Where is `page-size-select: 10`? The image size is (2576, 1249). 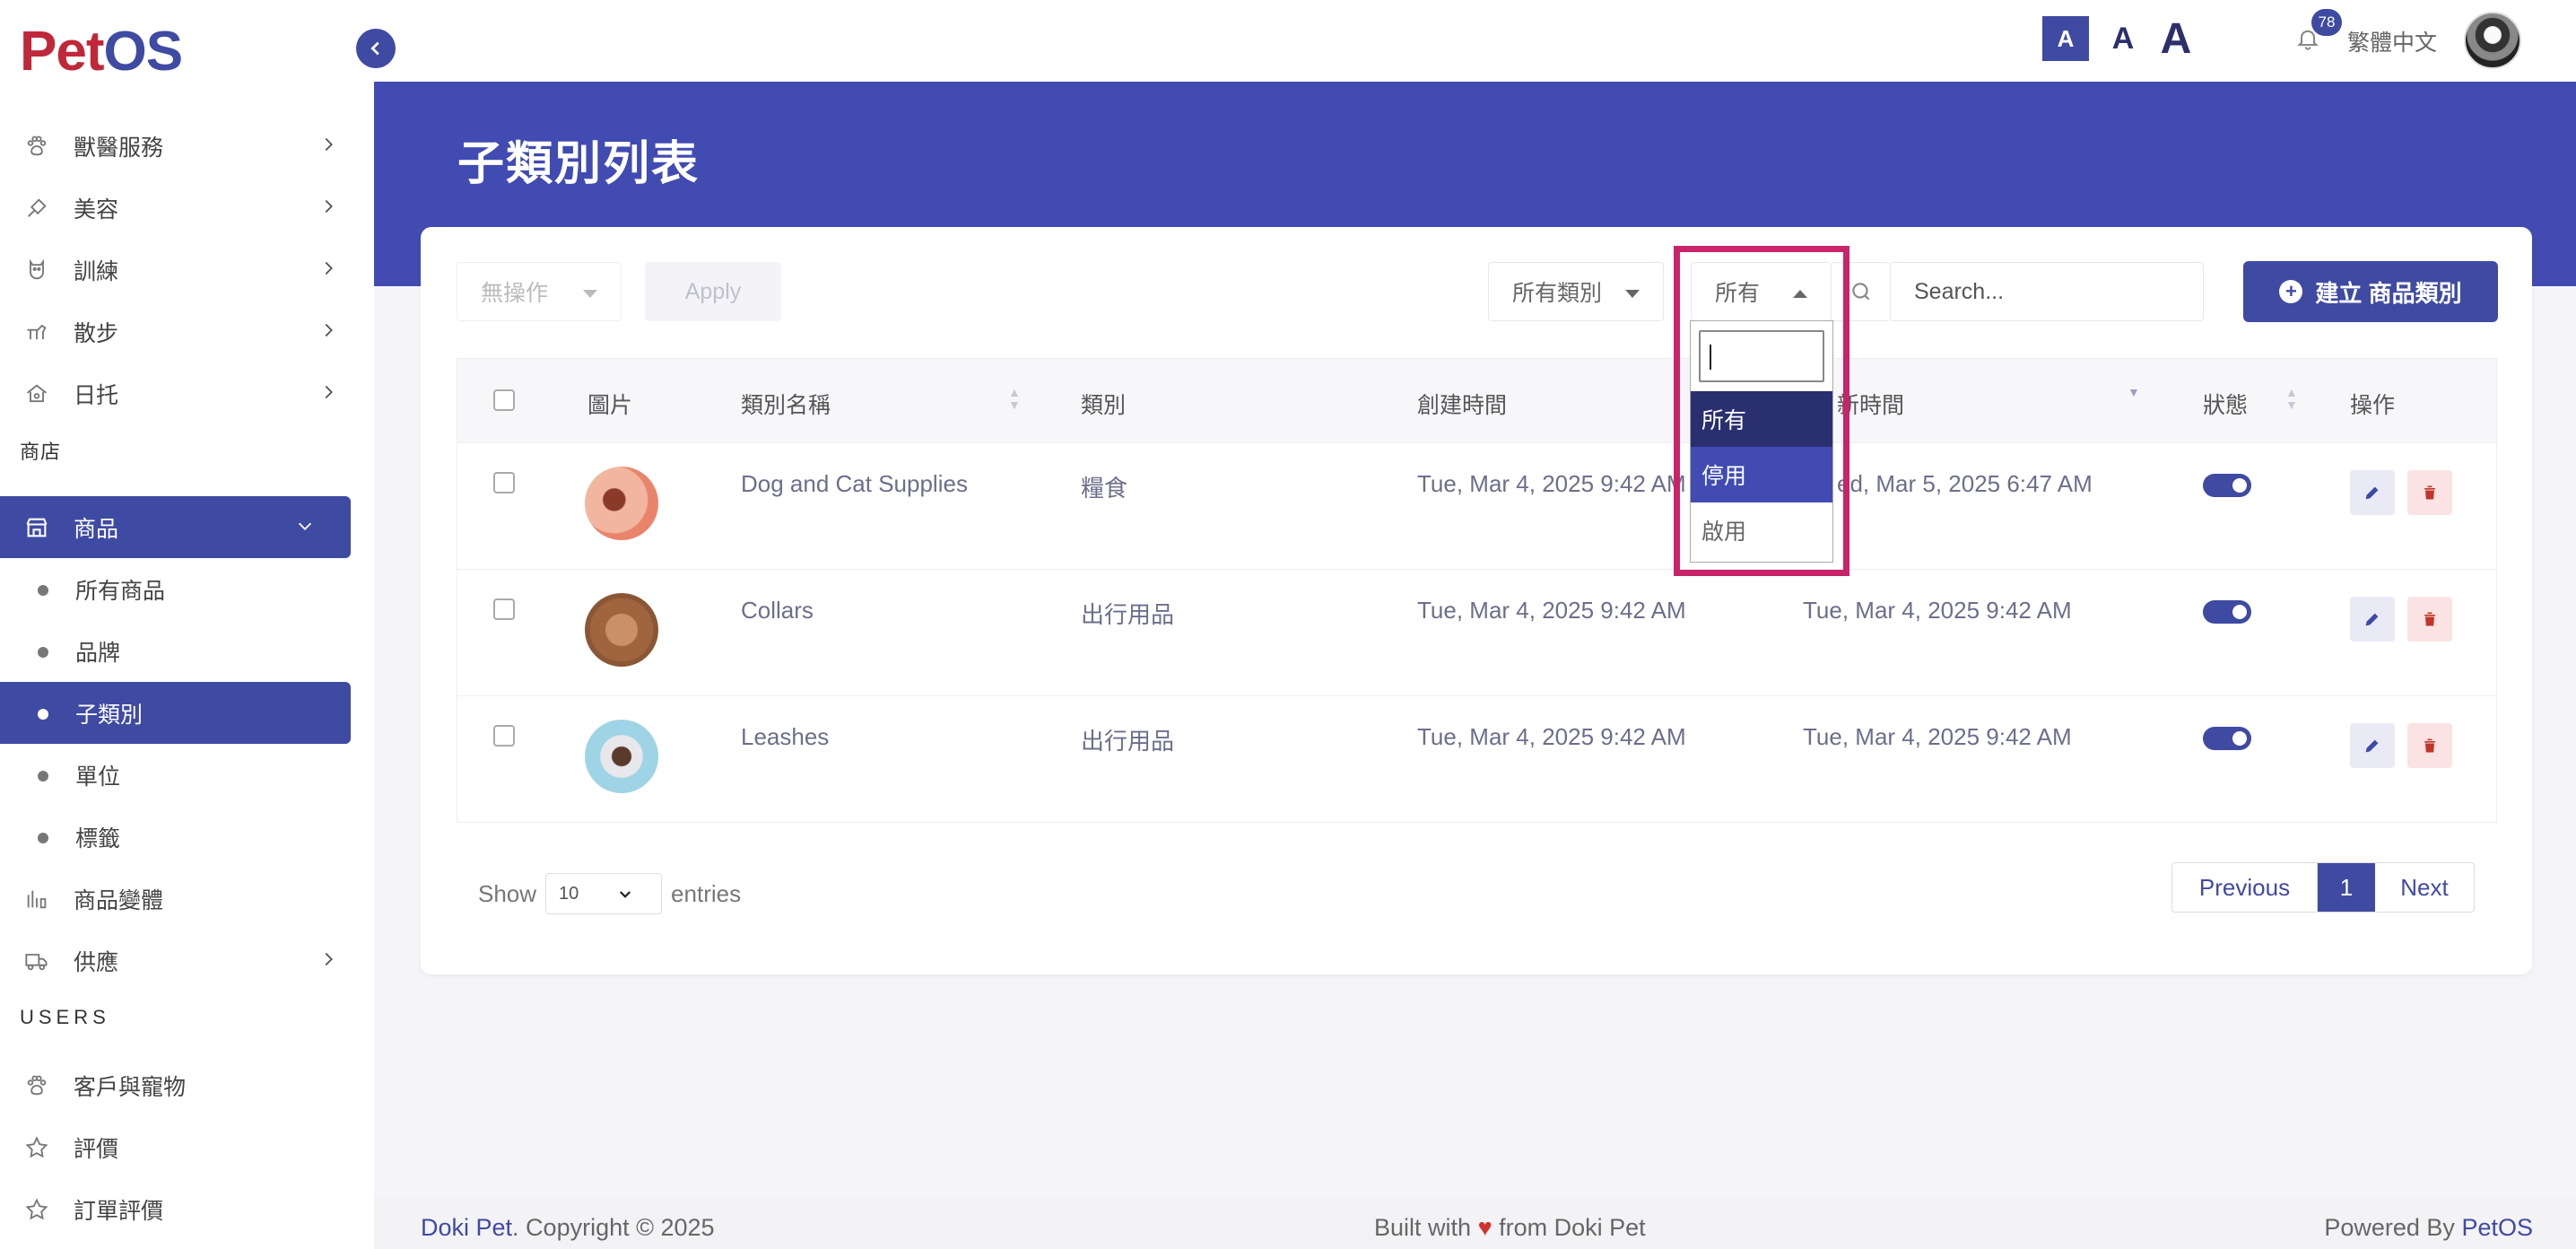 page-size-select: 10 is located at coordinates (604, 893).